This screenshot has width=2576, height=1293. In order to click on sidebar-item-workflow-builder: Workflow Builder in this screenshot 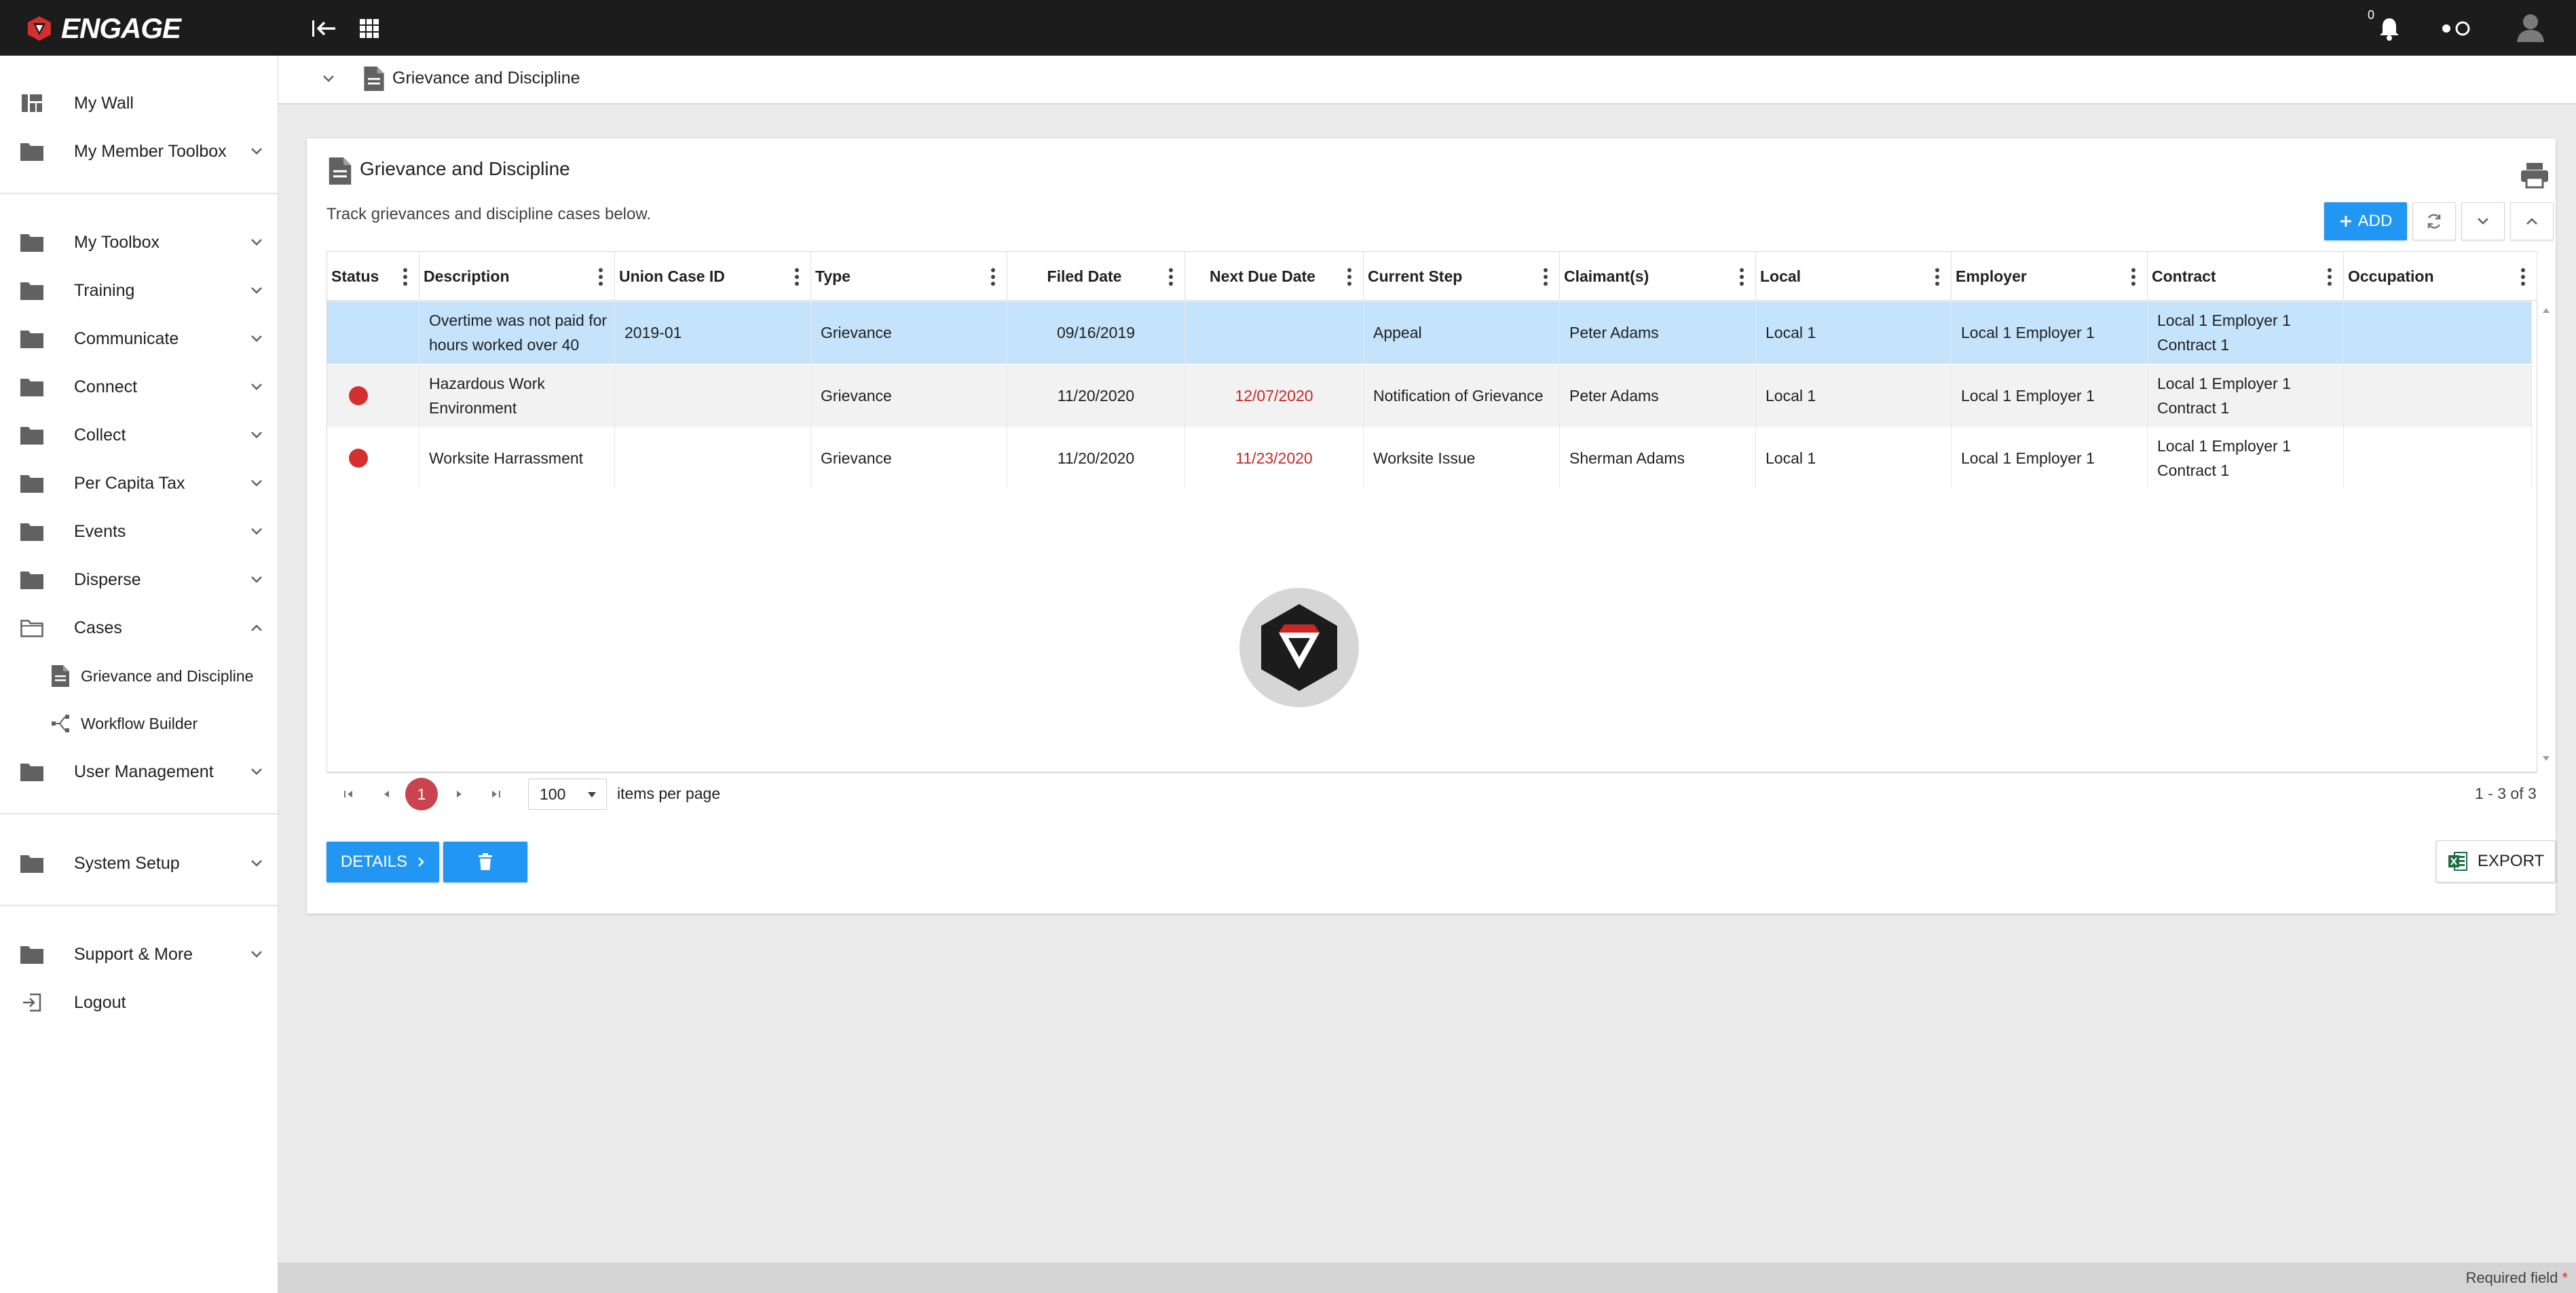, I will do `click(139, 723)`.